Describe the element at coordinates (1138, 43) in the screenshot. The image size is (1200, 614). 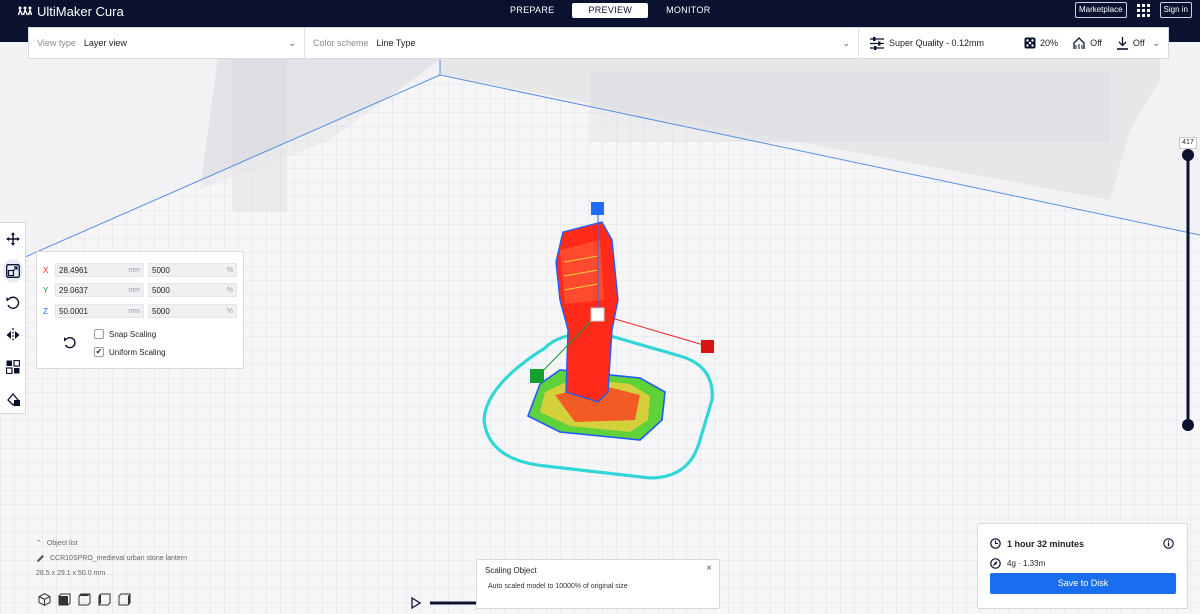
I see `adhesion-value: Off` at that location.